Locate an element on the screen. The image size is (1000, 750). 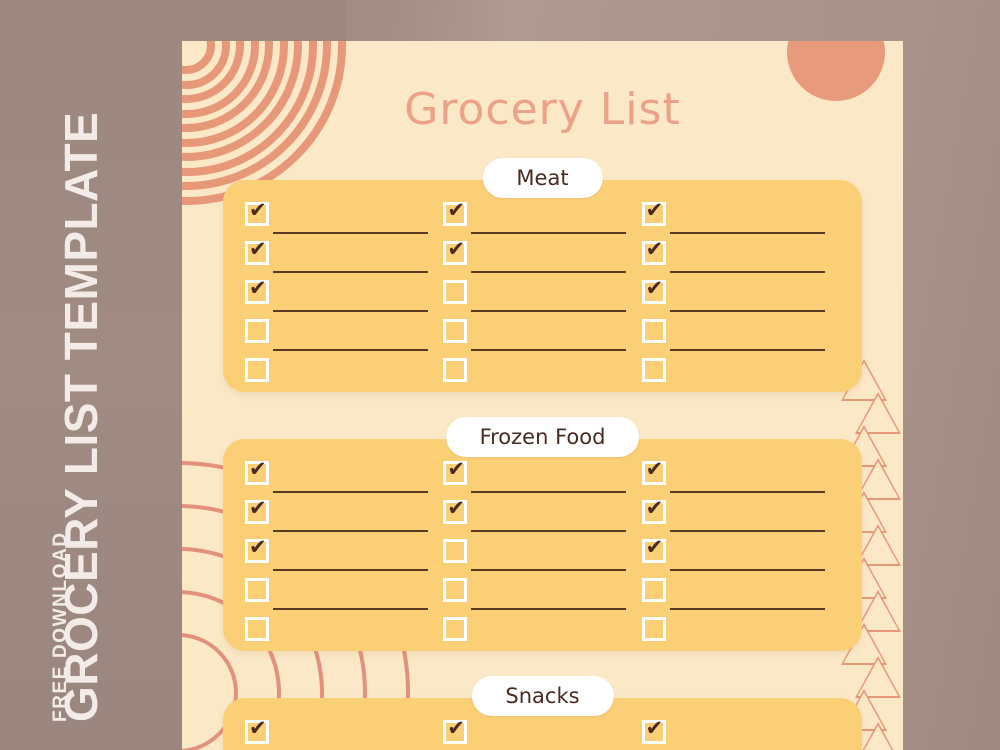
section-label: Snacks is located at coordinates (542, 696).